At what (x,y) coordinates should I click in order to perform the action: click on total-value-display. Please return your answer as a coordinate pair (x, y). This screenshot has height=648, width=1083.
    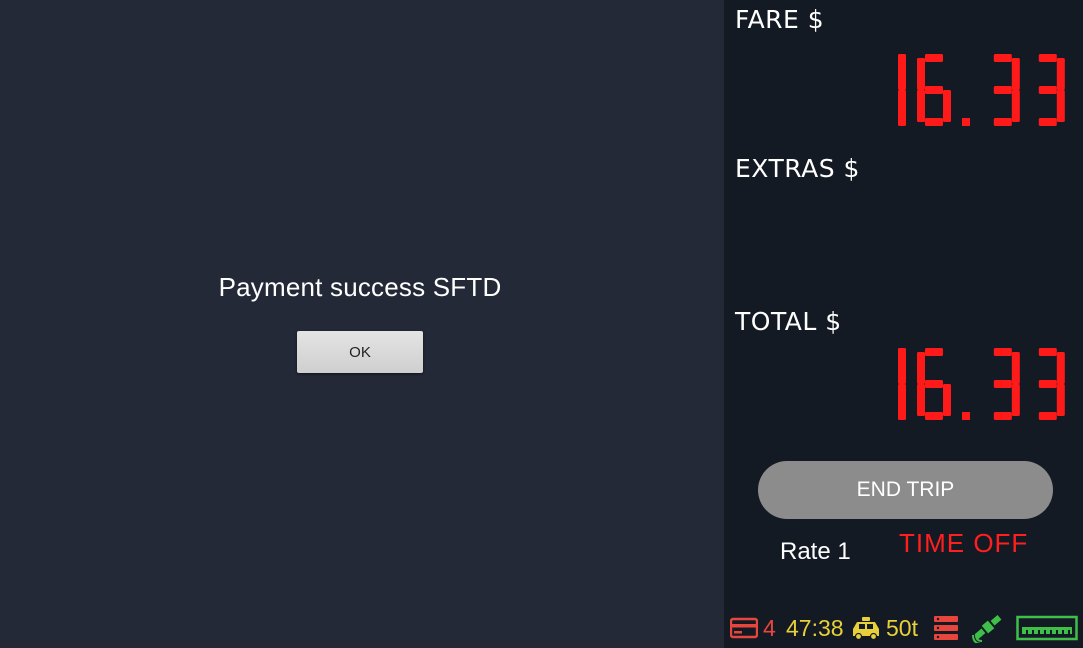
    Looking at the image, I should click on (968, 386).